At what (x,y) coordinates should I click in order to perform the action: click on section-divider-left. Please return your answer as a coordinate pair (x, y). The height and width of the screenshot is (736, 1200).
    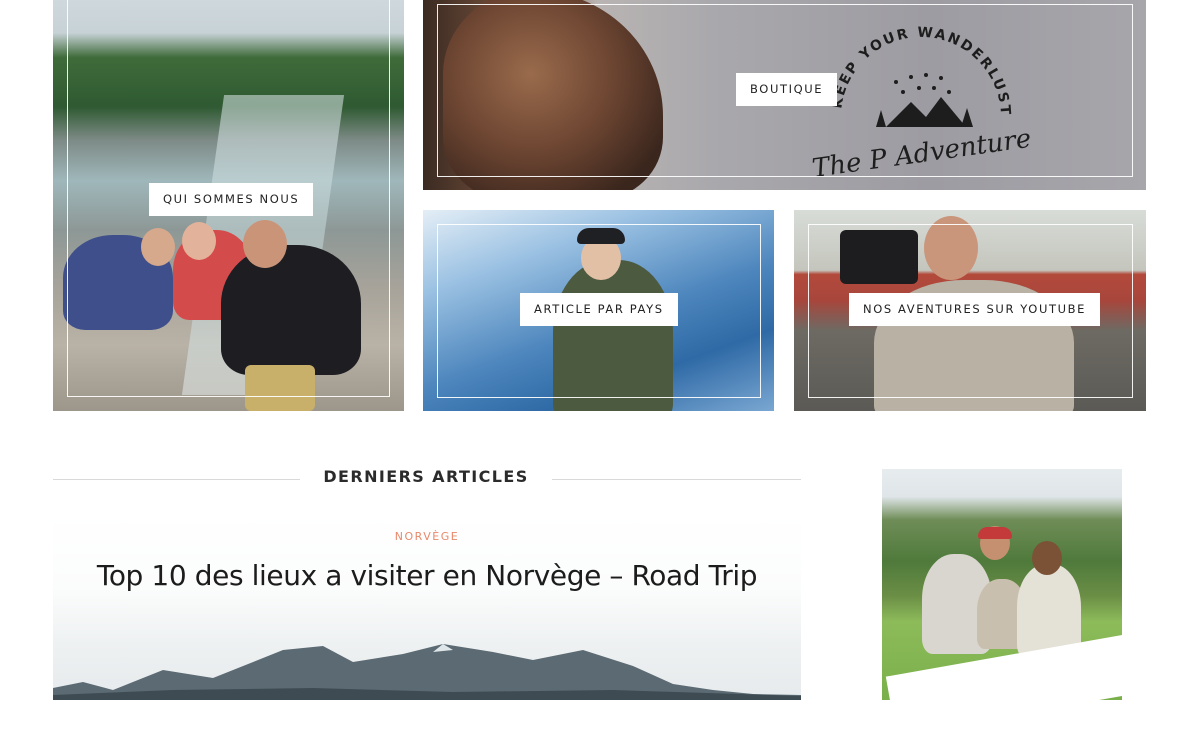
    Looking at the image, I should click on (176, 479).